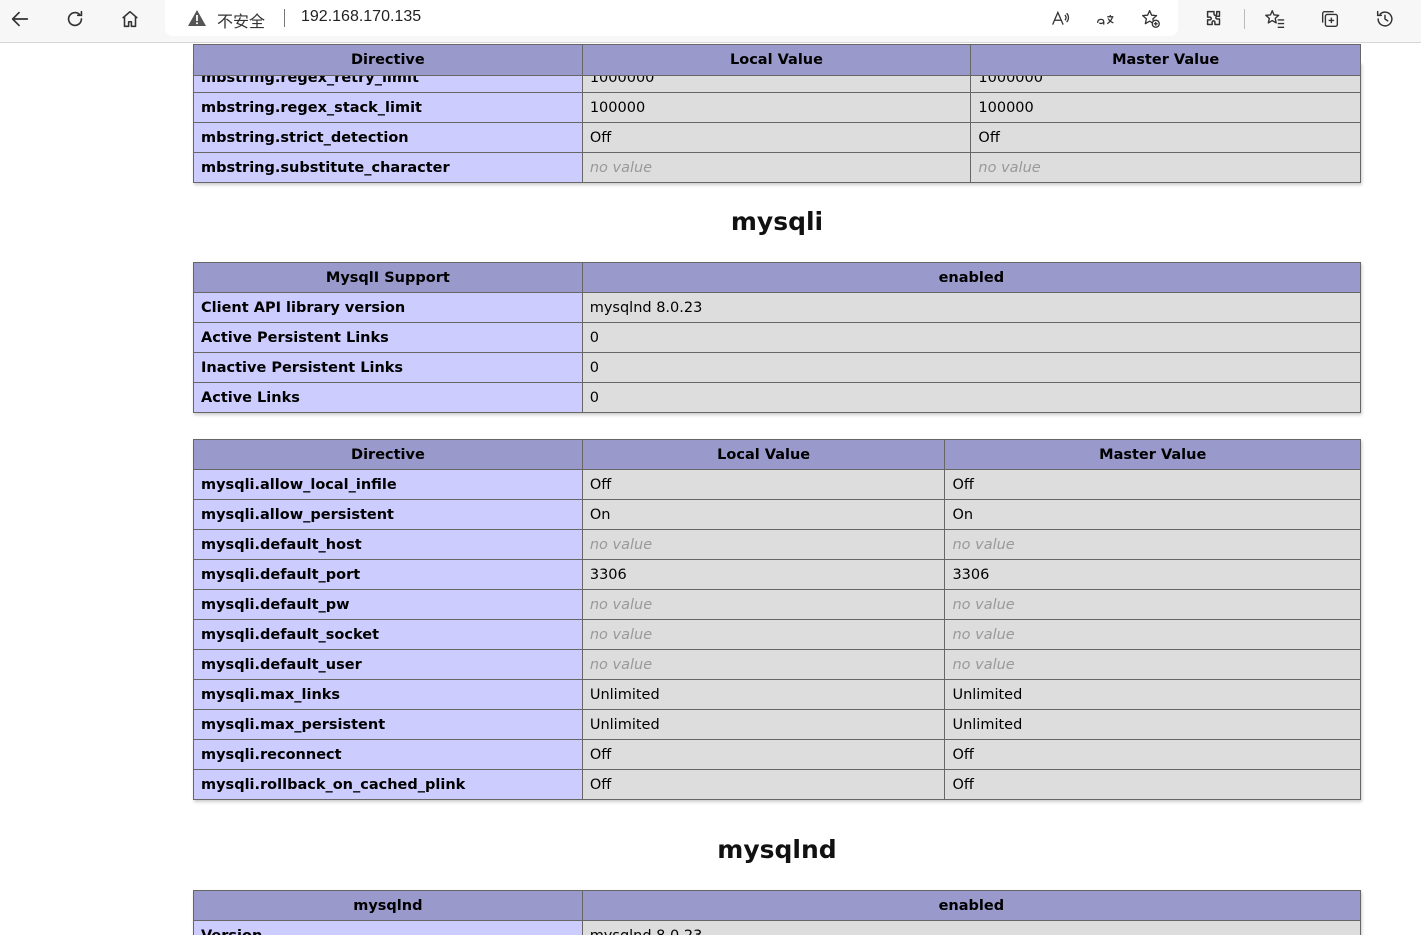 The height and width of the screenshot is (935, 1421). I want to click on header-mysqli-support: MysqlI Support, so click(388, 277).